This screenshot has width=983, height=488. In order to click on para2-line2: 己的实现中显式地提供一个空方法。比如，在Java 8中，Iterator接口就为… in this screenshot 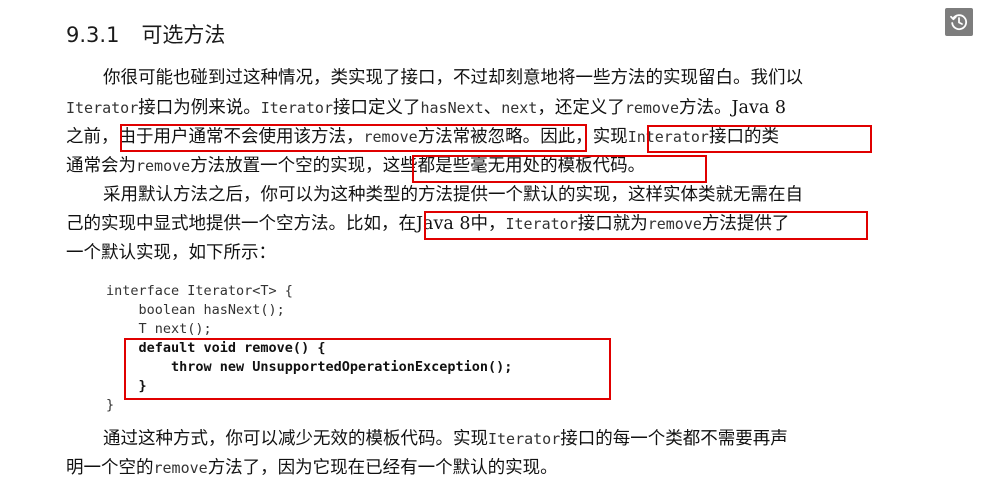, I will do `click(428, 224)`.